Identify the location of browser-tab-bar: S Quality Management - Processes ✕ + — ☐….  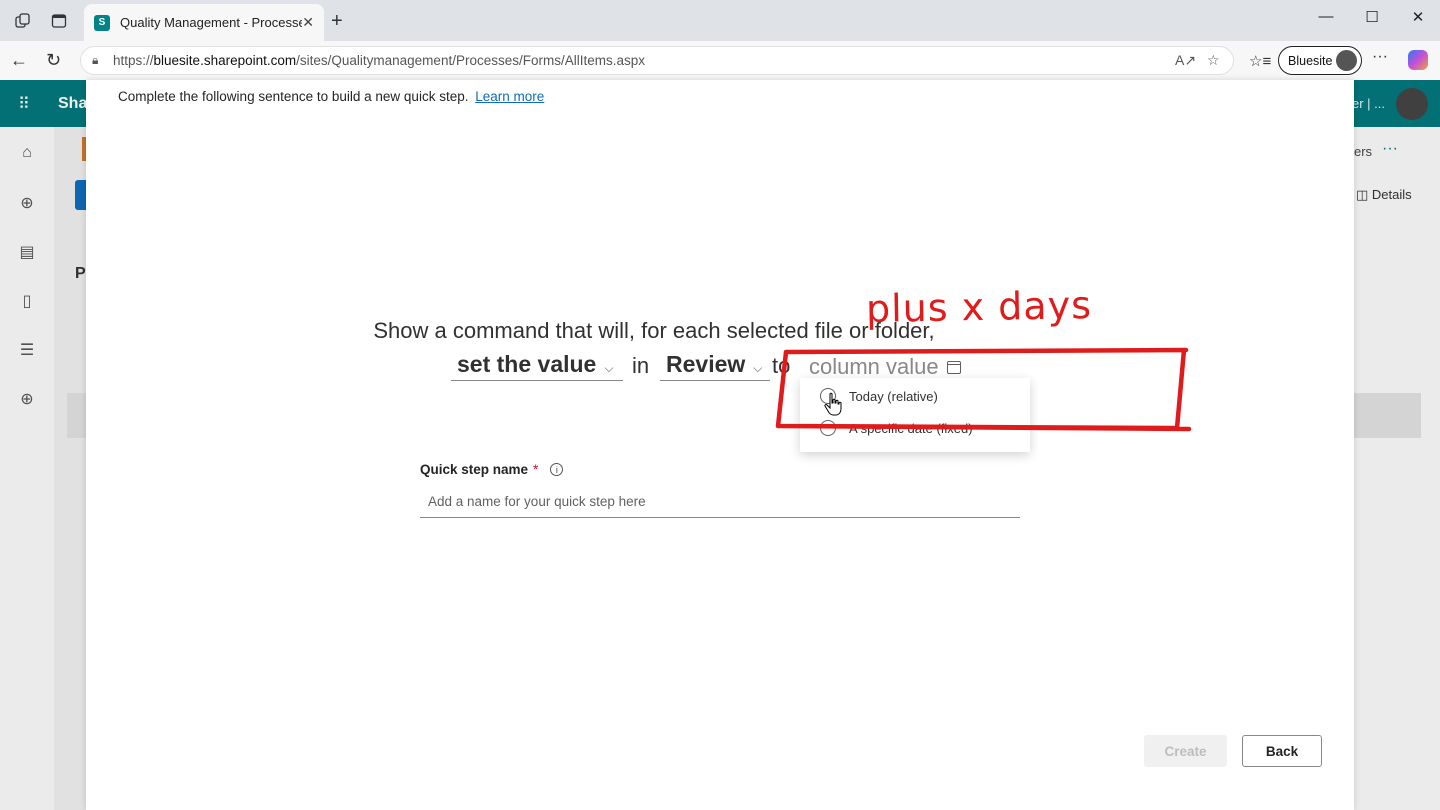
(720, 20).